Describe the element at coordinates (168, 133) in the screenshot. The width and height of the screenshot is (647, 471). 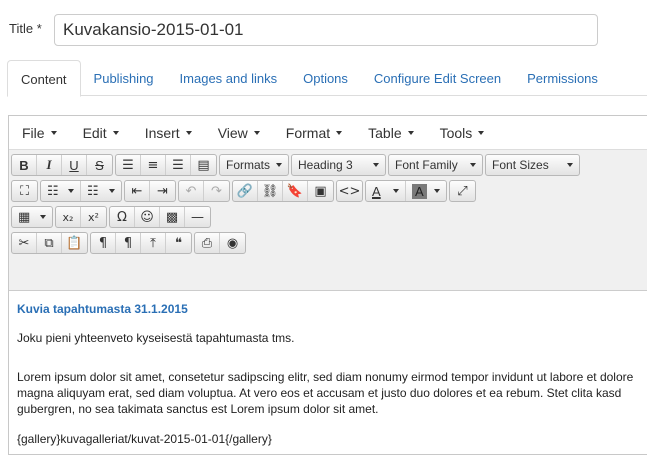
I see `menu-insert: Insert` at that location.